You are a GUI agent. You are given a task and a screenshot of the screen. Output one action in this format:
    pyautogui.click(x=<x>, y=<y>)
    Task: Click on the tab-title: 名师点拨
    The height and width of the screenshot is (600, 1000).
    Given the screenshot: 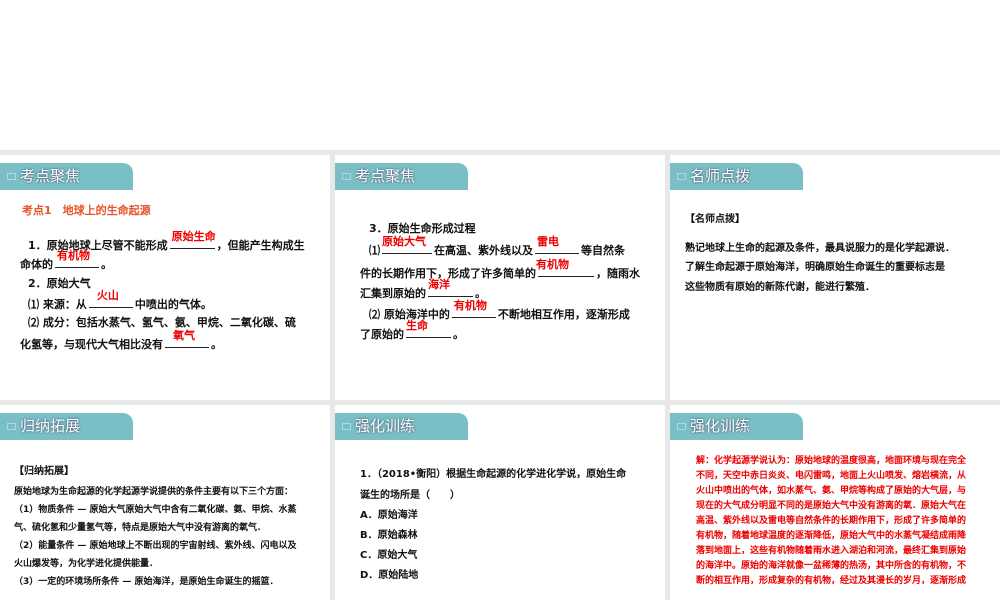 What is the action you would take?
    pyautogui.click(x=720, y=176)
    